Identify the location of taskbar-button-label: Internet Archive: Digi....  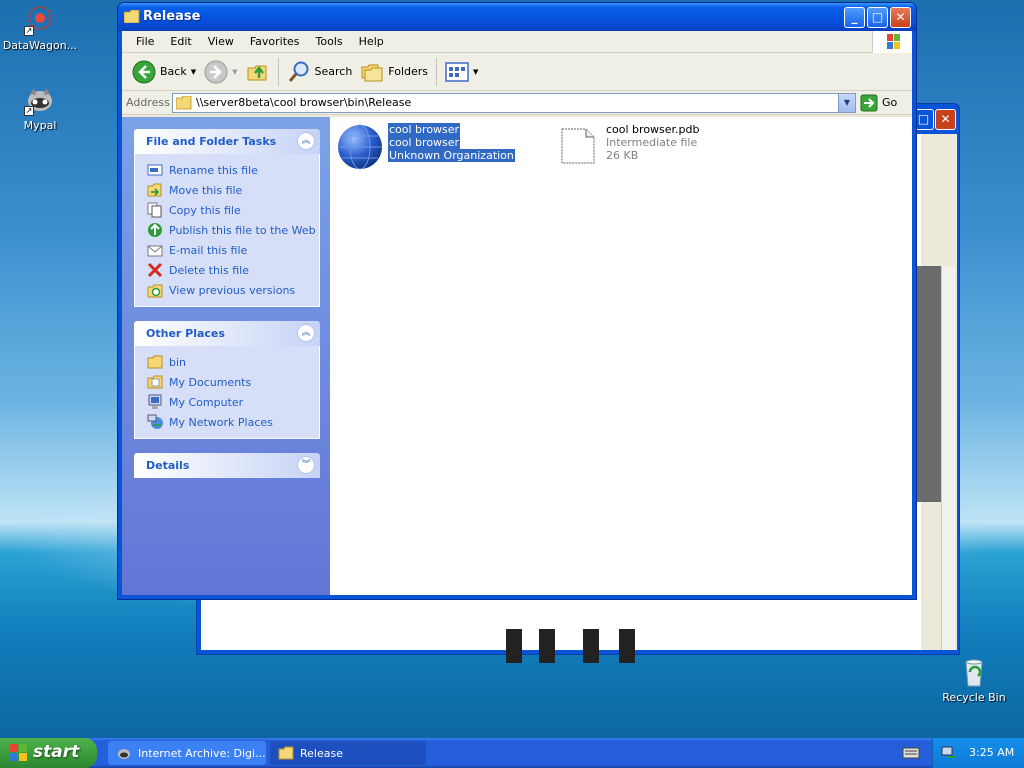
(202, 753).